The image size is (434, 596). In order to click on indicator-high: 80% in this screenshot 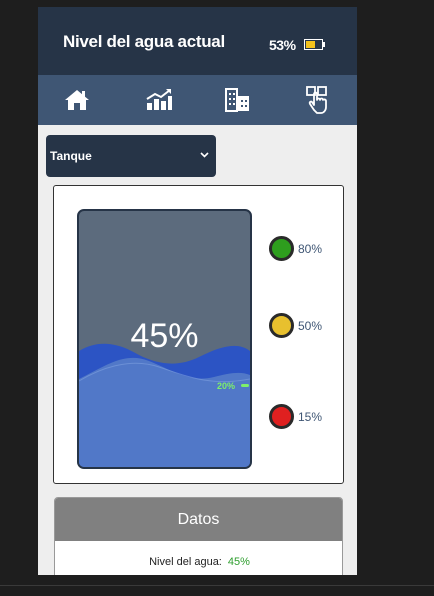, I will do `click(309, 249)`.